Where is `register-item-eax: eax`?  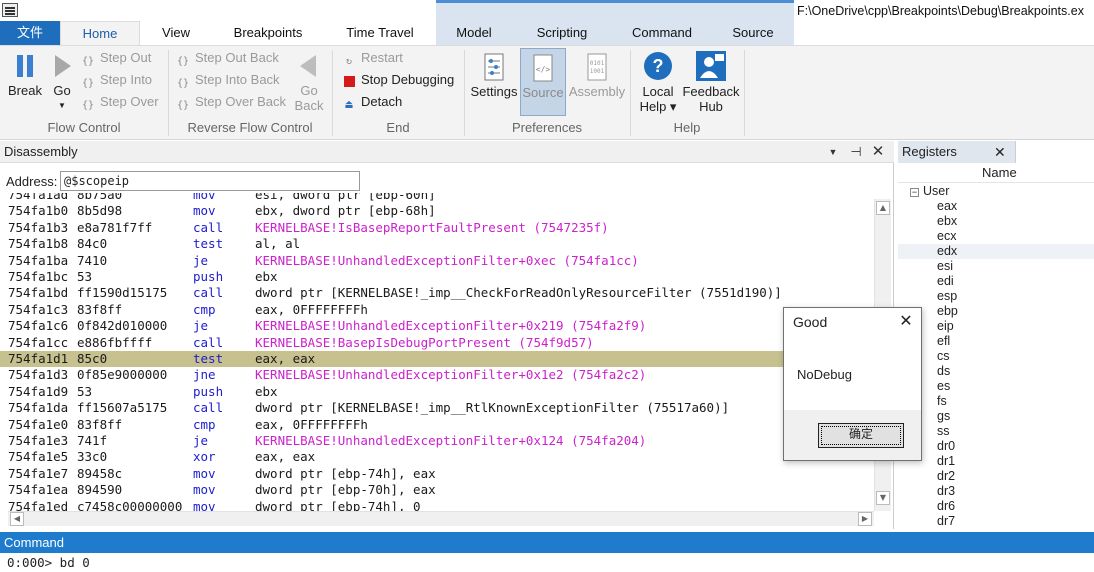
register-item-eax: eax is located at coordinates (996, 206).